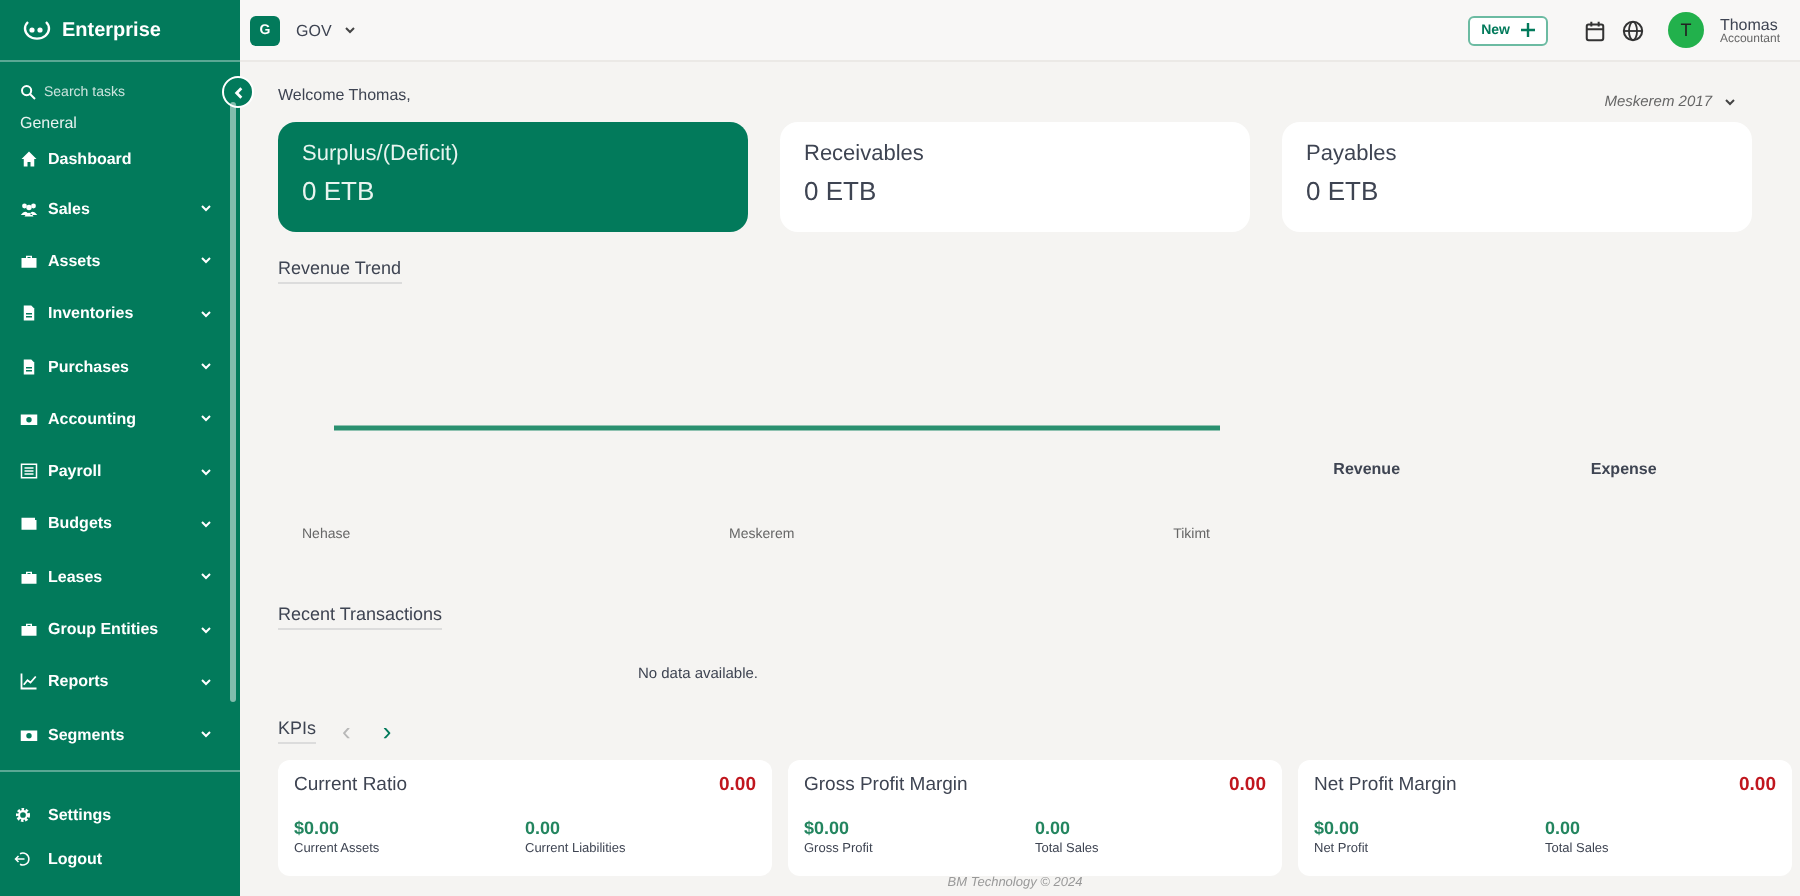 The height and width of the screenshot is (896, 1800). Describe the element at coordinates (350, 785) in the screenshot. I see `kpi-title: Current Ratio` at that location.